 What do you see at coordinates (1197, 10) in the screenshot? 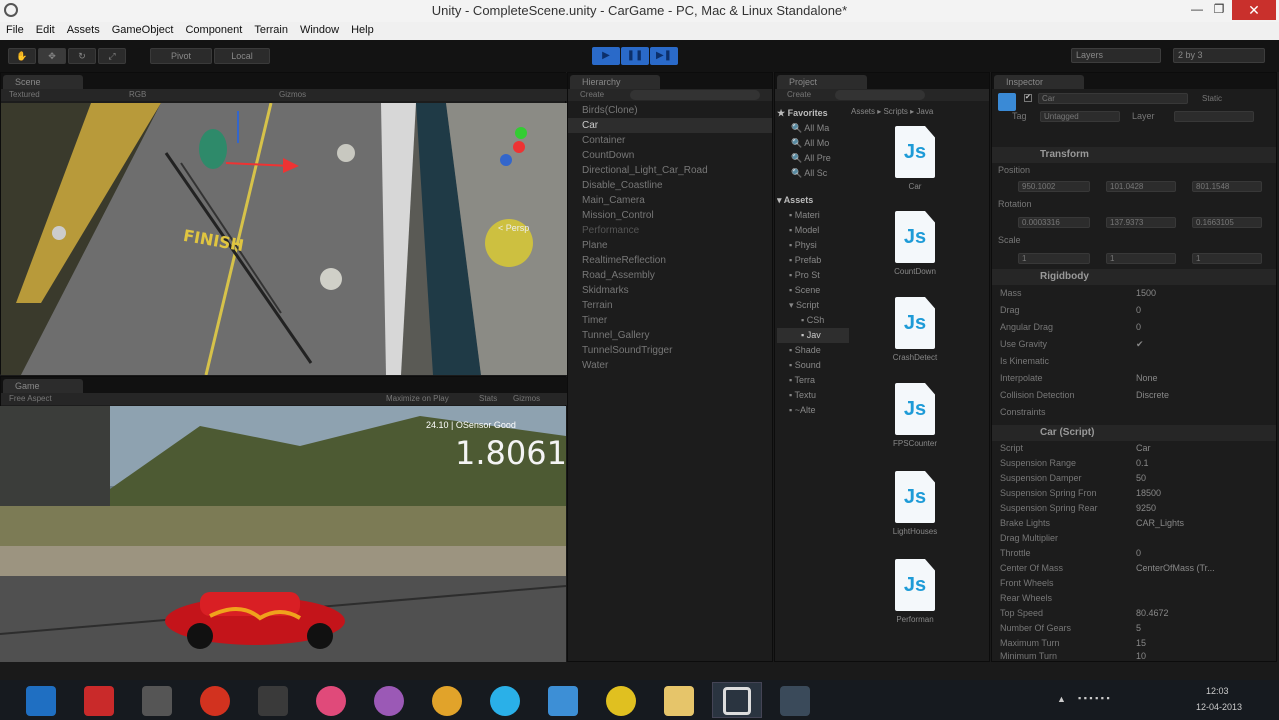
I see `minimize-button: —` at bounding box center [1197, 10].